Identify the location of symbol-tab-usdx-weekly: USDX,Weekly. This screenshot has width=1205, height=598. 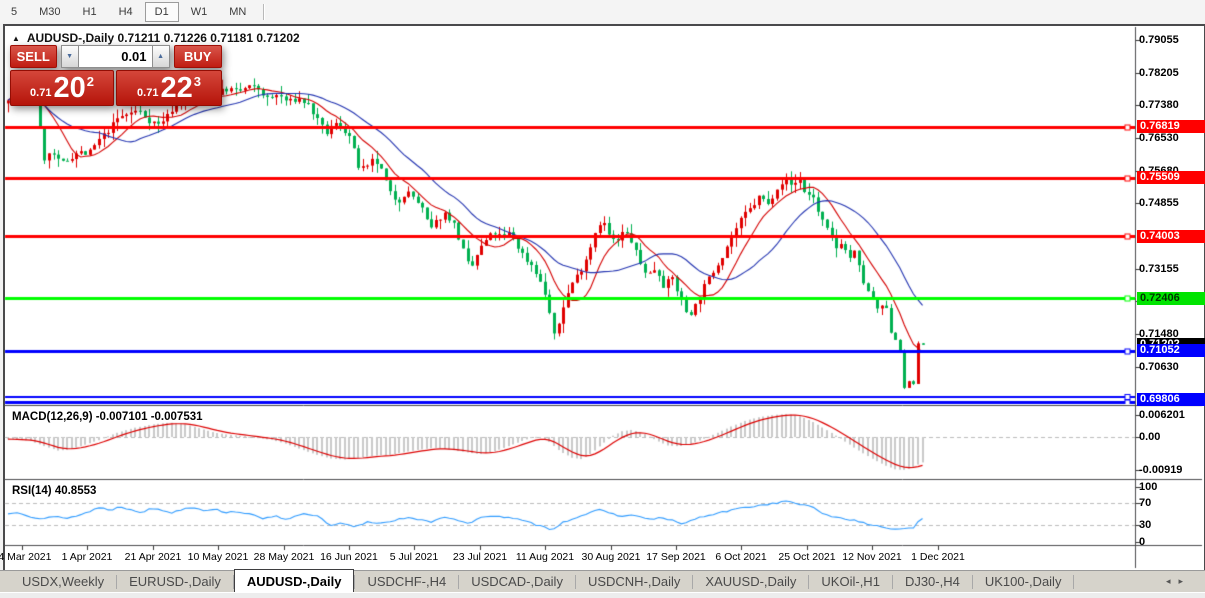
(63, 582).